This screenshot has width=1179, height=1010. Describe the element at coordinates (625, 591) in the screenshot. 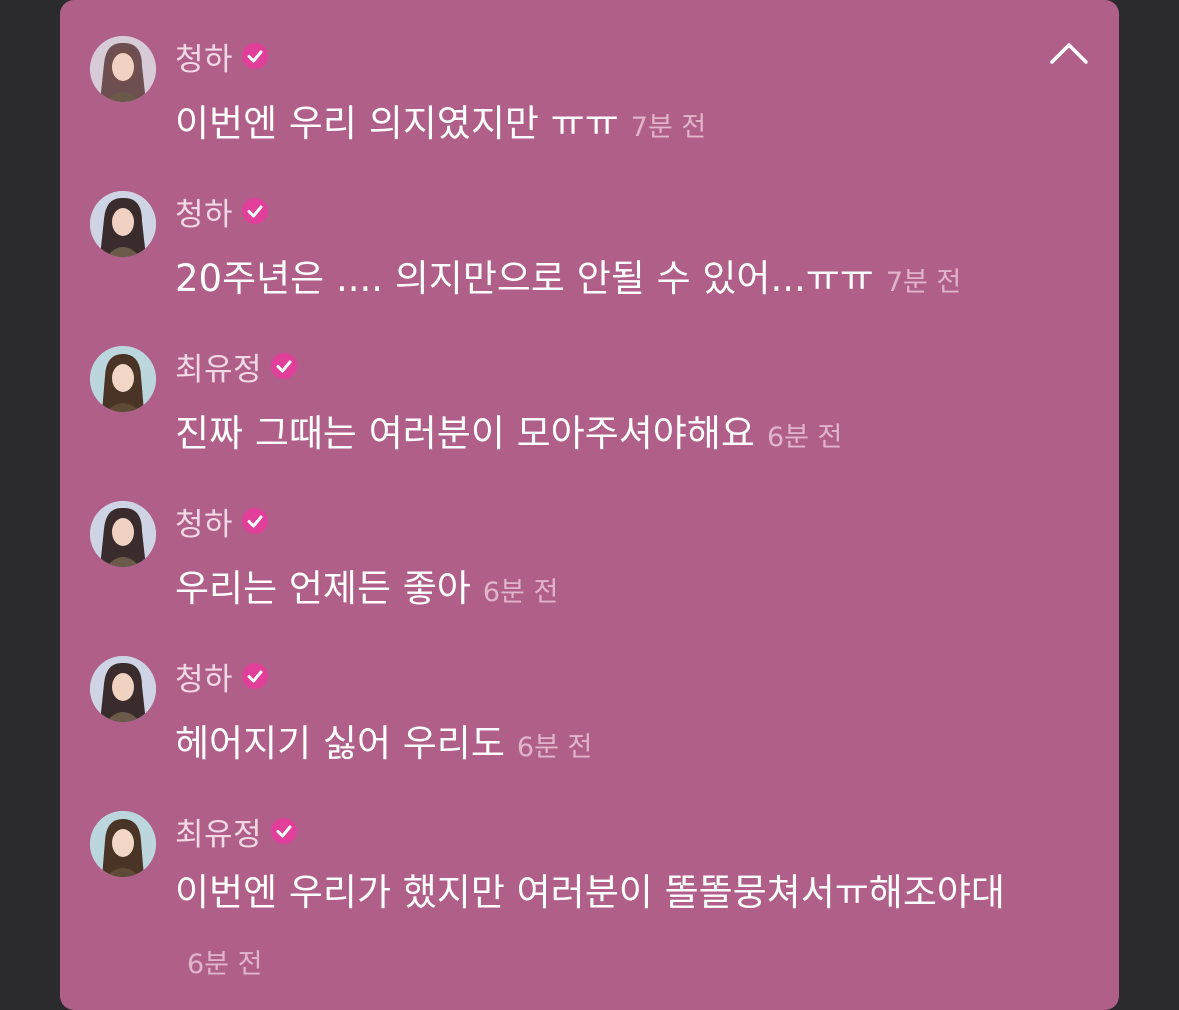

I see `message-body: 우리는 언제든 좋아 6분 전` at that location.